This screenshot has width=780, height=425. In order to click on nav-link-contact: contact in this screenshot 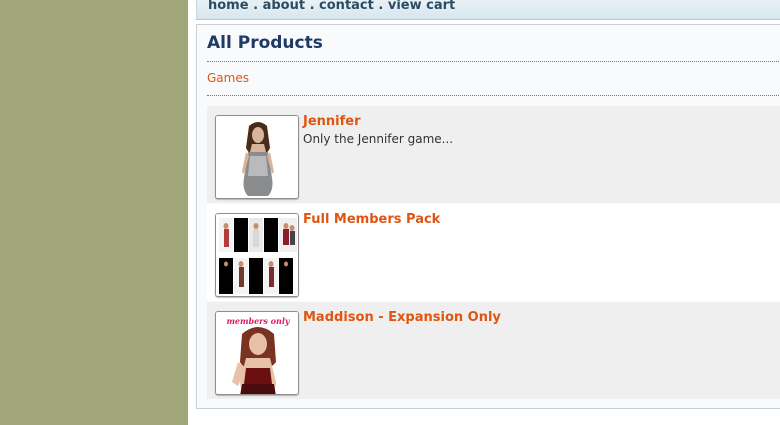, I will do `click(346, 6)`.